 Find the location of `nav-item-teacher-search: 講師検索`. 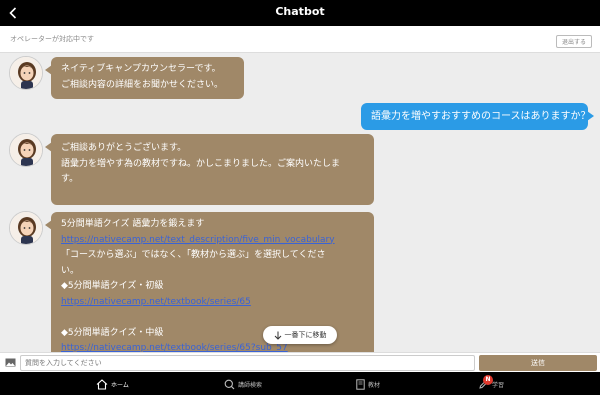

nav-item-teacher-search: 講師検索 is located at coordinates (243, 384).